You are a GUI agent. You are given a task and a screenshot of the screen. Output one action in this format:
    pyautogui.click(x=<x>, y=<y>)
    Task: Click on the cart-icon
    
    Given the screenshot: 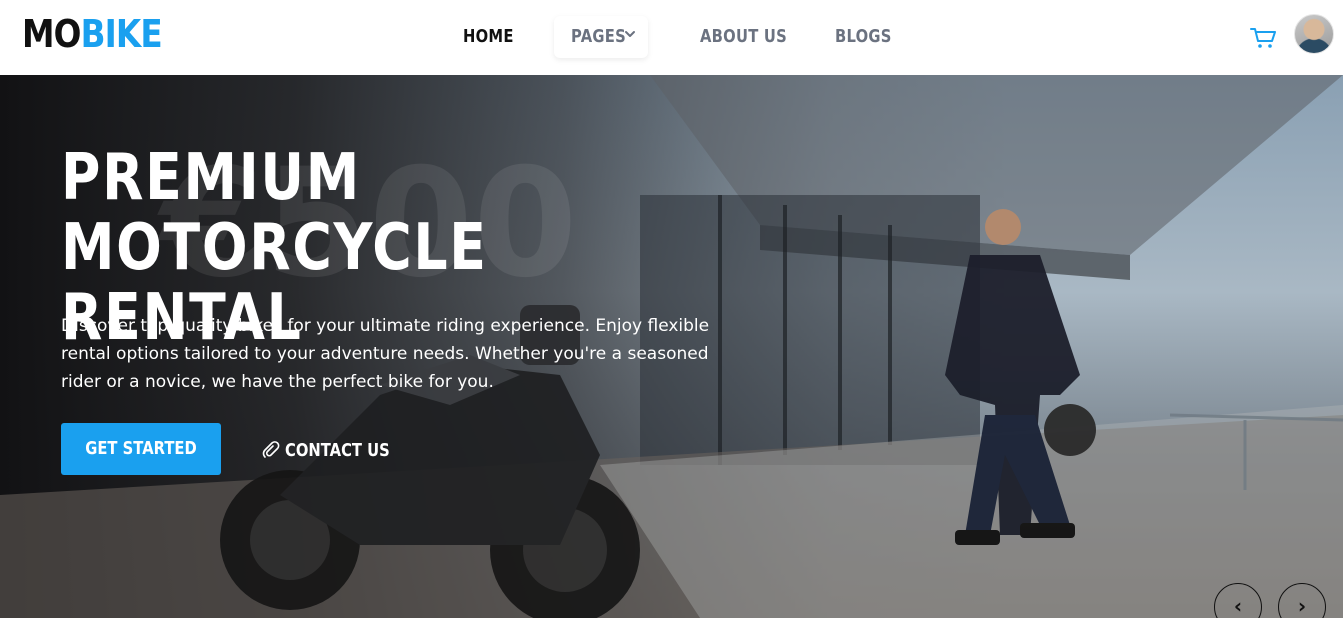 What is the action you would take?
    pyautogui.click(x=1264, y=37)
    